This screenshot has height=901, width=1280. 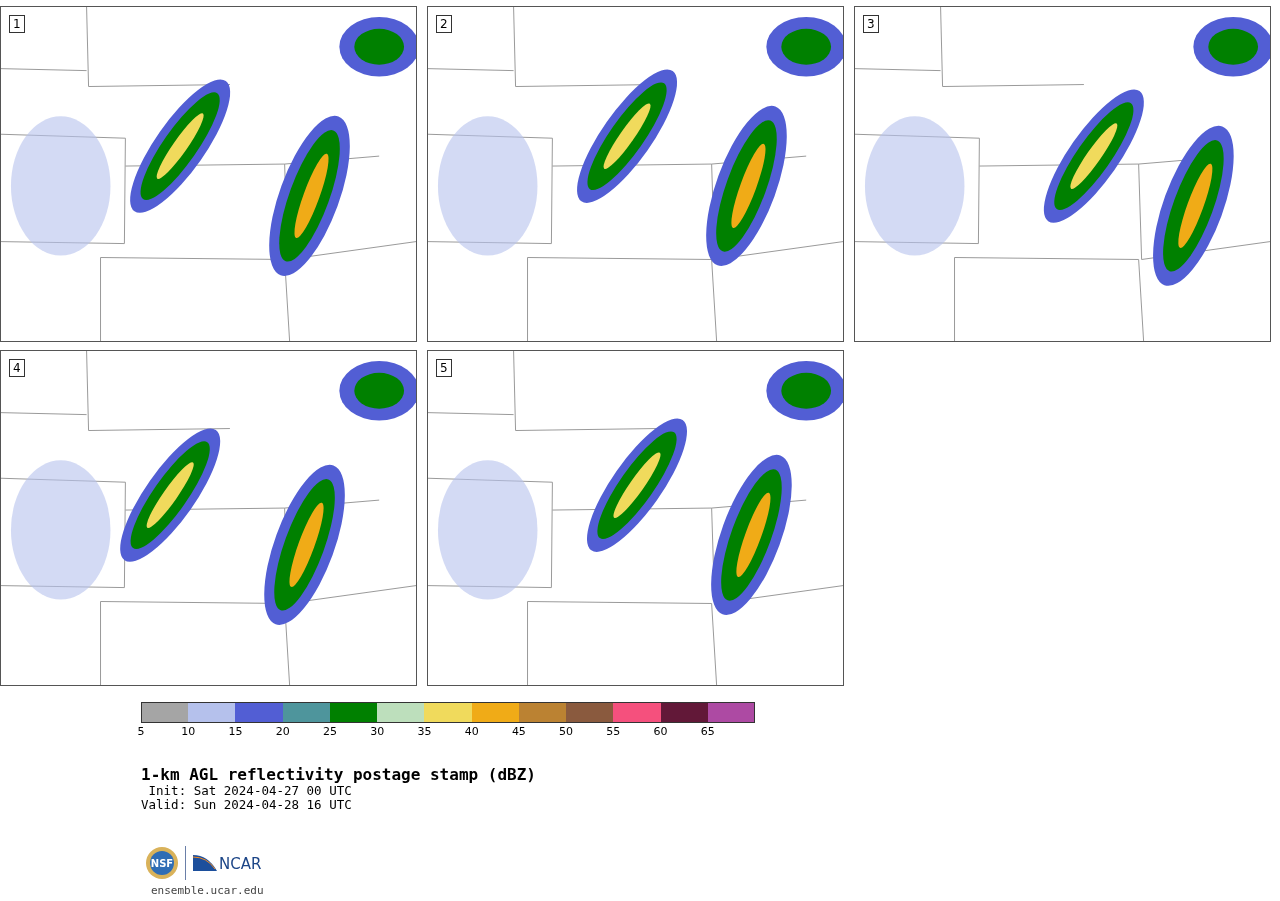 I want to click on panel-number: 2, so click(x=444, y=24).